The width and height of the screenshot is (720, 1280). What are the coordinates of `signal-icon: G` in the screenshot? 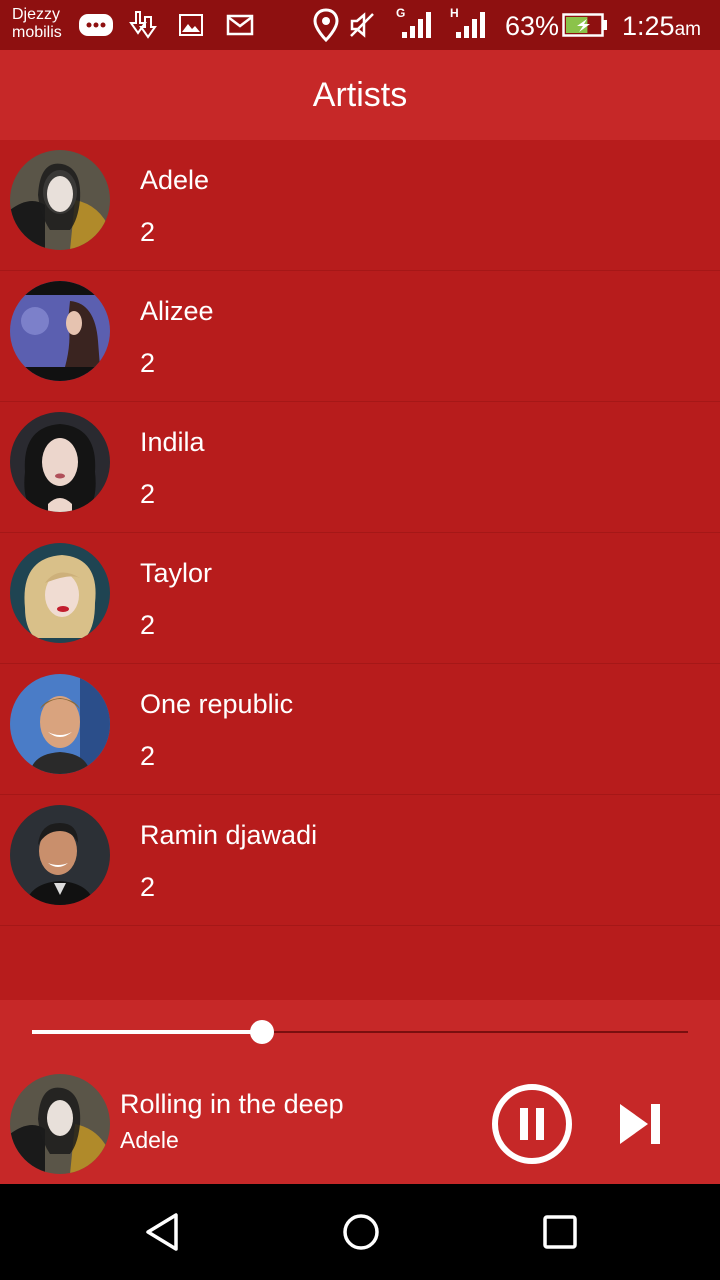 It's located at (414, 24).